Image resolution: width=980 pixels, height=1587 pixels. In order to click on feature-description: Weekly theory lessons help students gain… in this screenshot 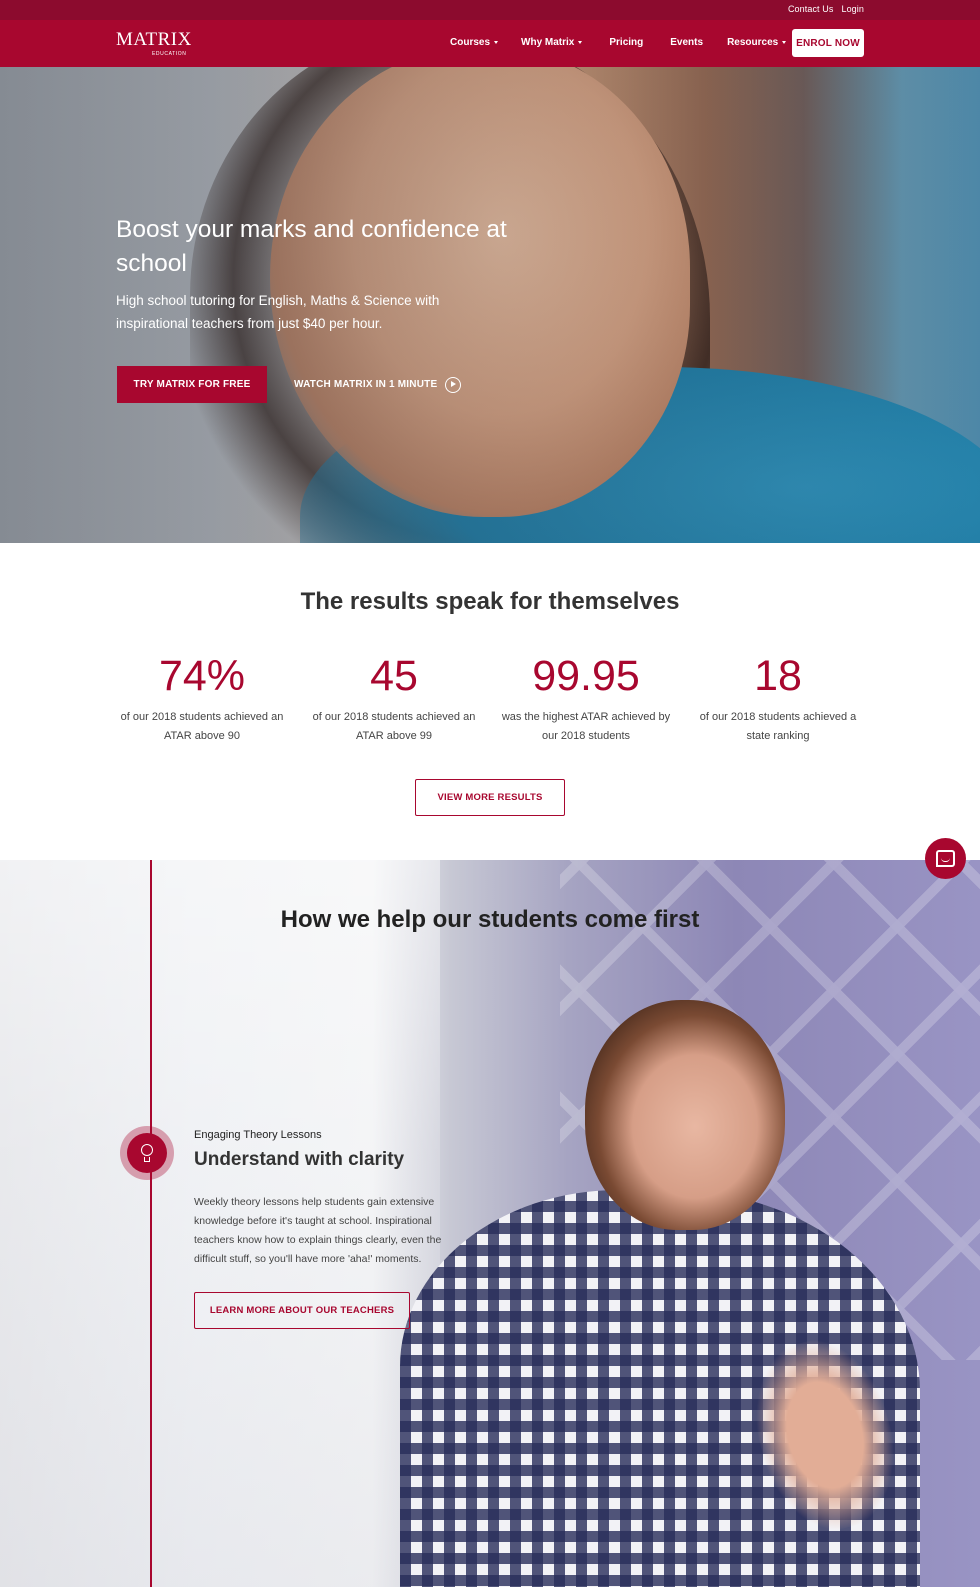, I will do `click(318, 1230)`.